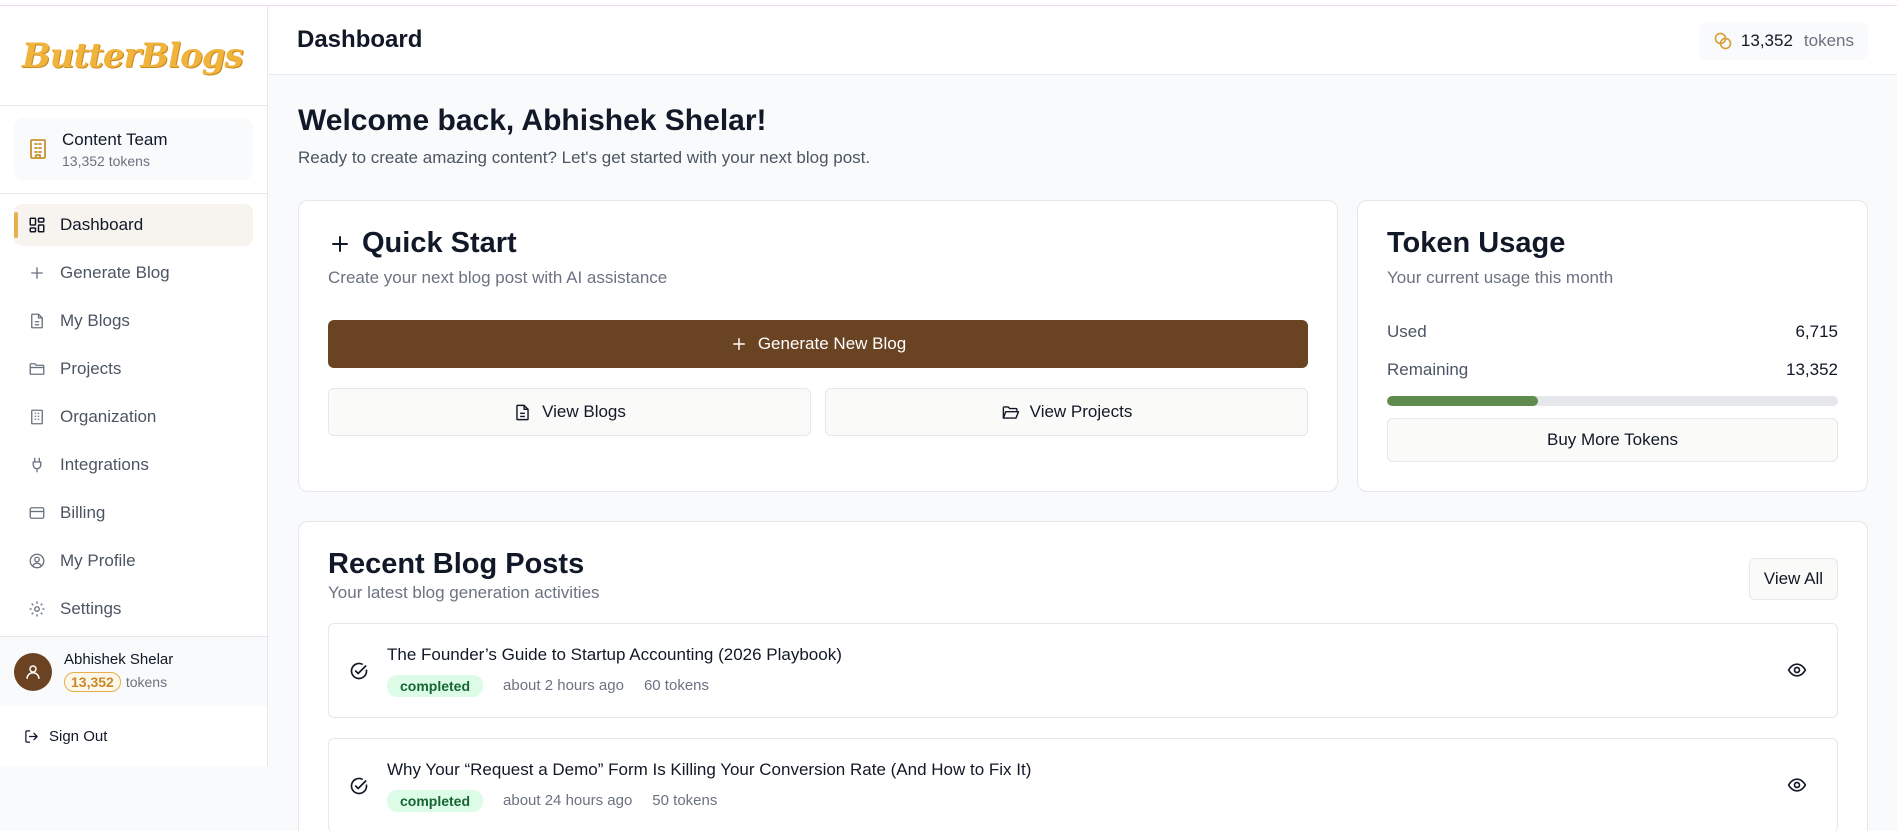 This screenshot has width=1897, height=831. I want to click on sign-out-label: Sign Out, so click(78, 736).